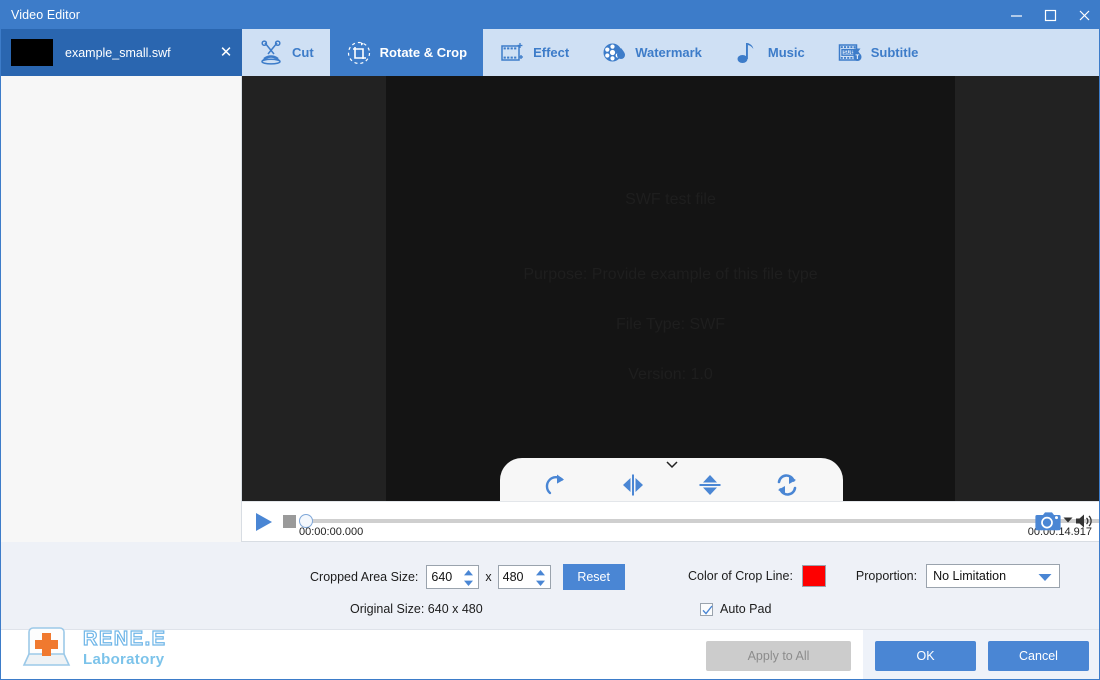 This screenshot has width=1100, height=680. What do you see at coordinates (925, 655) in the screenshot?
I see `ok-button: OK` at bounding box center [925, 655].